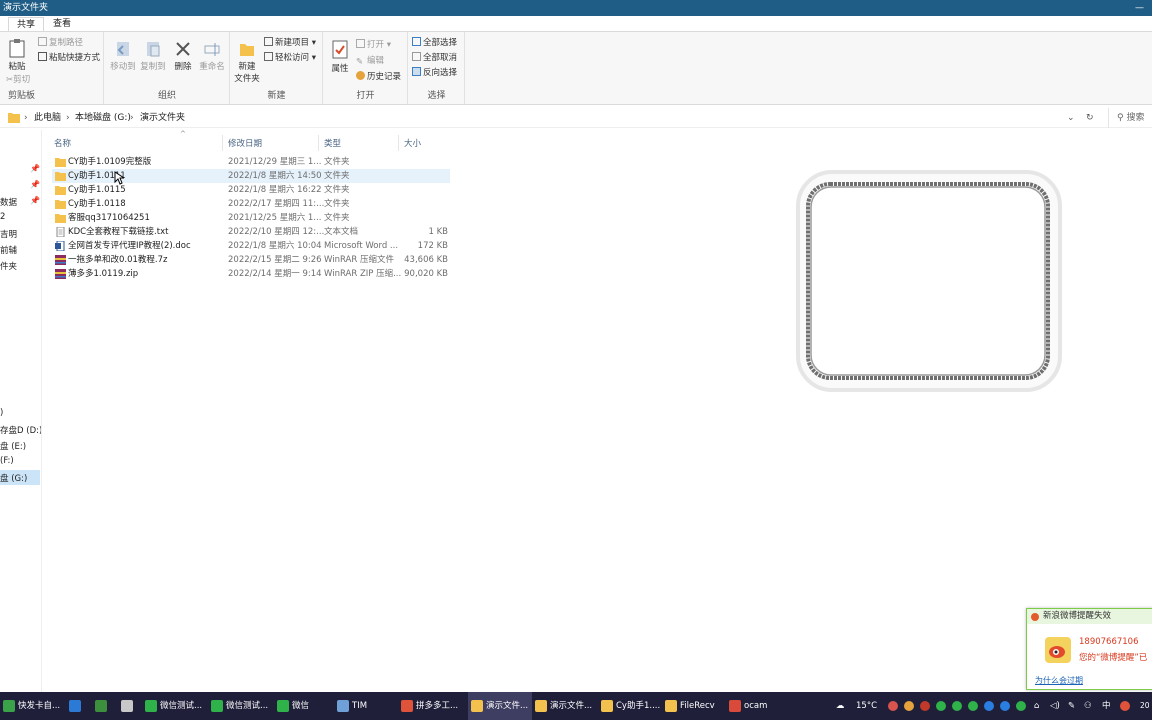 This screenshot has width=1152, height=720. I want to click on nav-item-drive-f: (F:), so click(7, 461).